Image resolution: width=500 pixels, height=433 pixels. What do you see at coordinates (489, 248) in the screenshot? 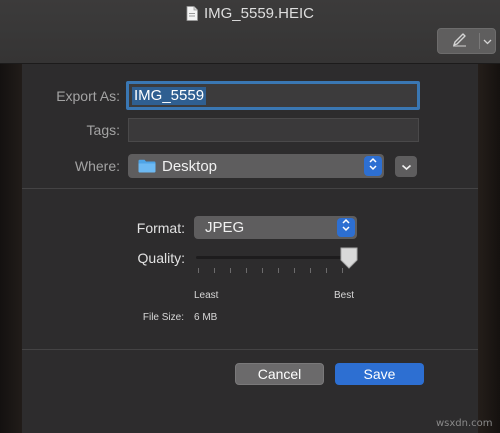
I see `background-photo-right` at bounding box center [489, 248].